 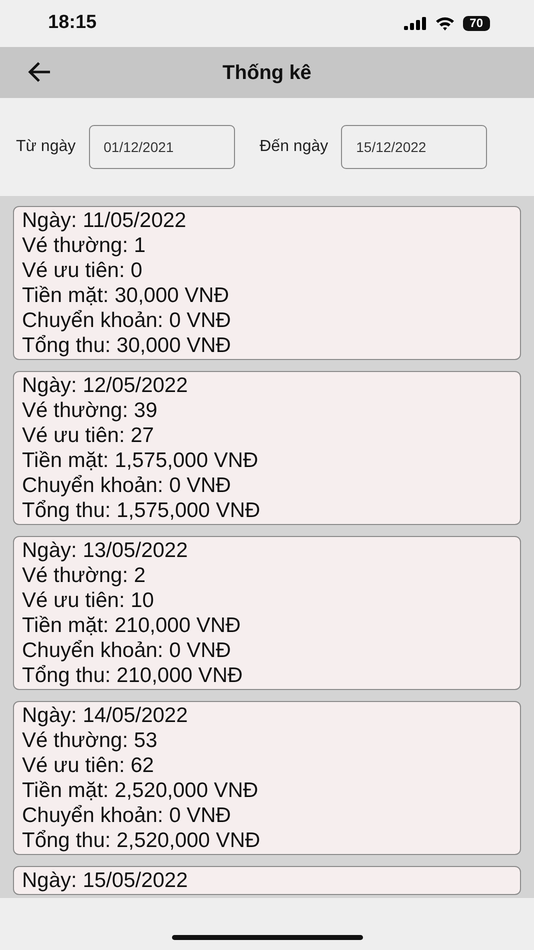 I want to click on record-line: Tổng thu: 30,000 VNĐ, so click(x=127, y=345).